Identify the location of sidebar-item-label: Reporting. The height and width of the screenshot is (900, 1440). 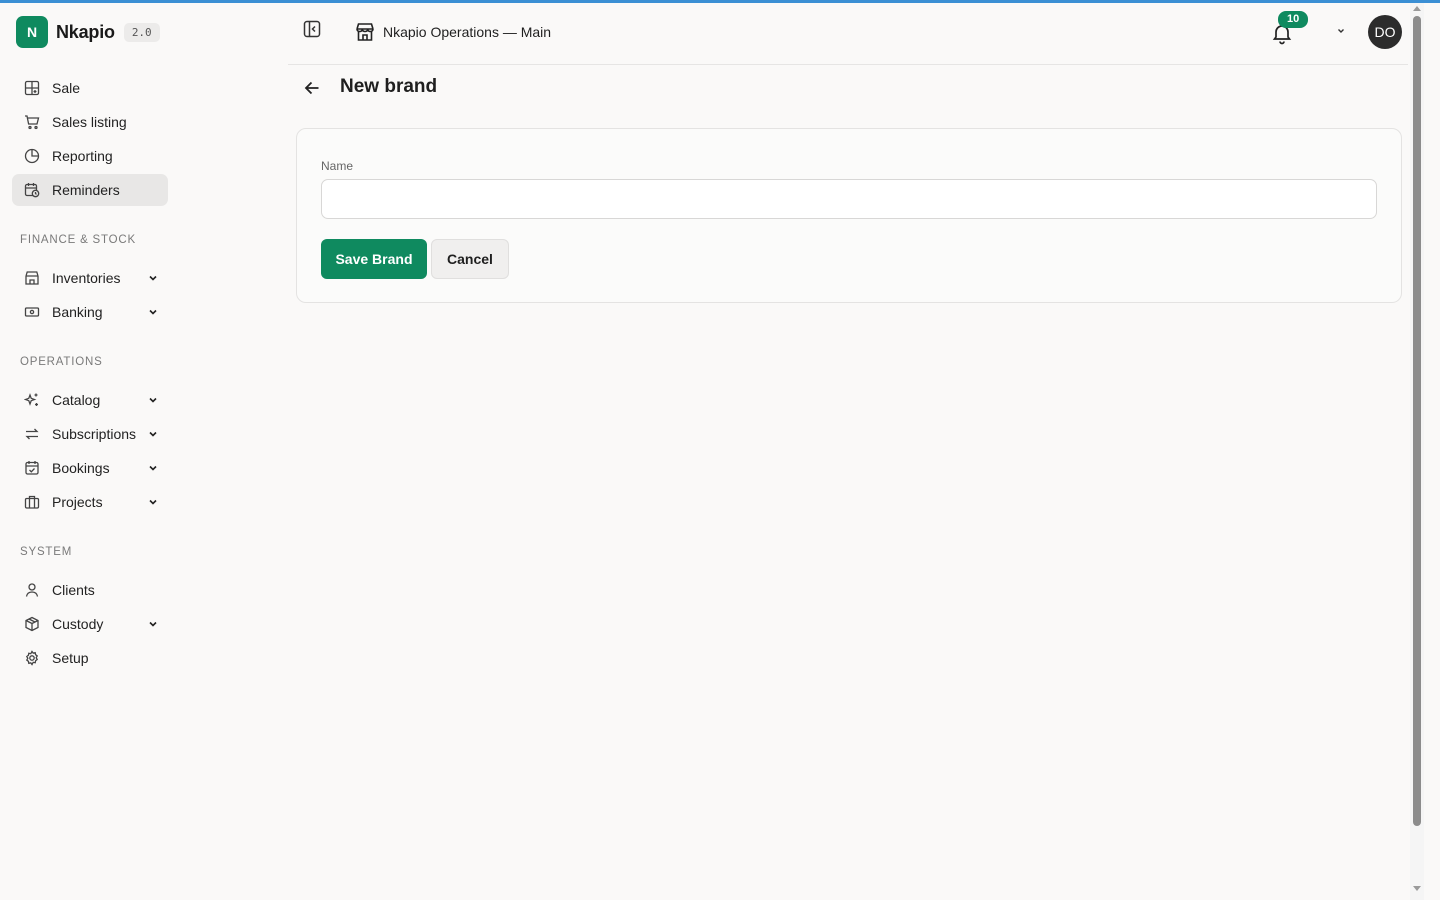
(82, 156).